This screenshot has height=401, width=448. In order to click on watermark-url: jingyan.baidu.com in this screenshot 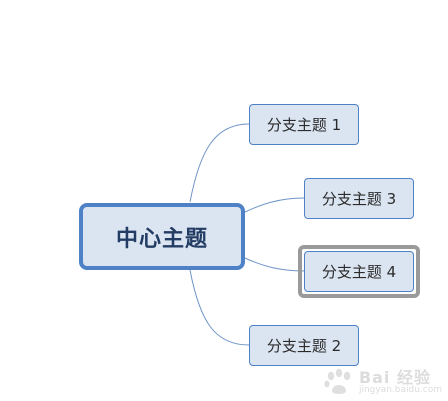, I will do `click(400, 389)`.